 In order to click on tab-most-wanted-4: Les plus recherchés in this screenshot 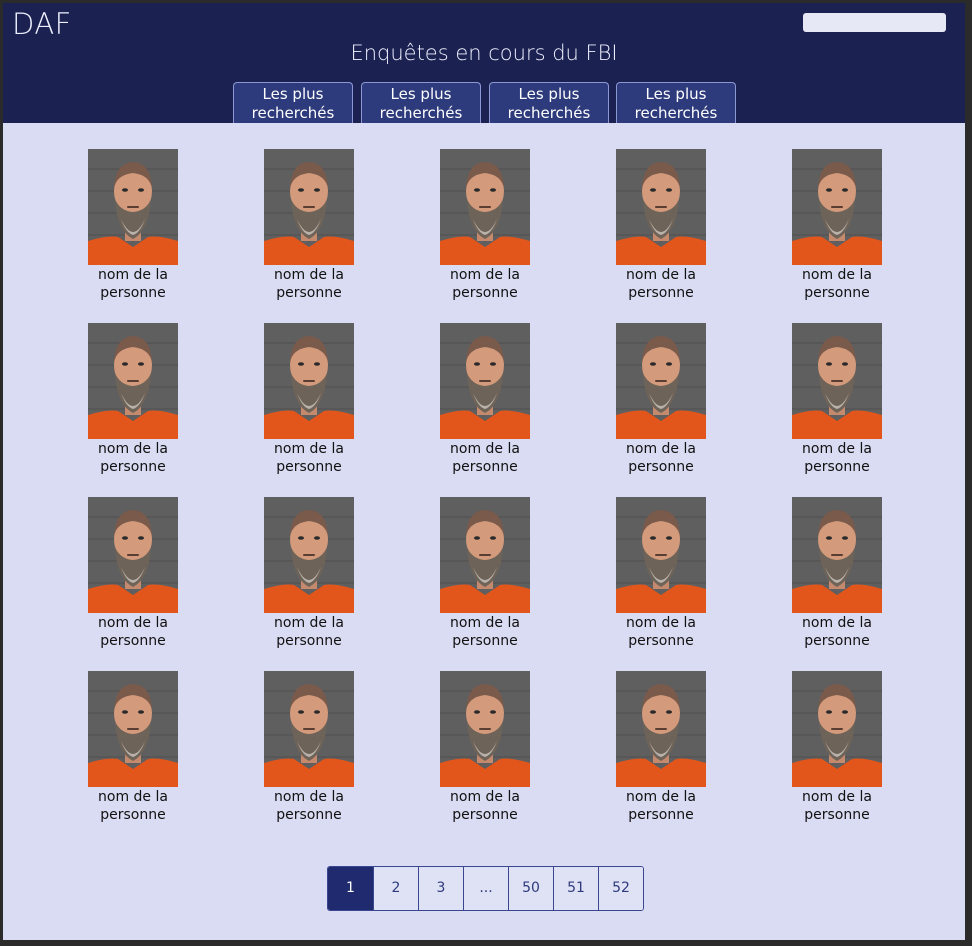, I will do `click(676, 102)`.